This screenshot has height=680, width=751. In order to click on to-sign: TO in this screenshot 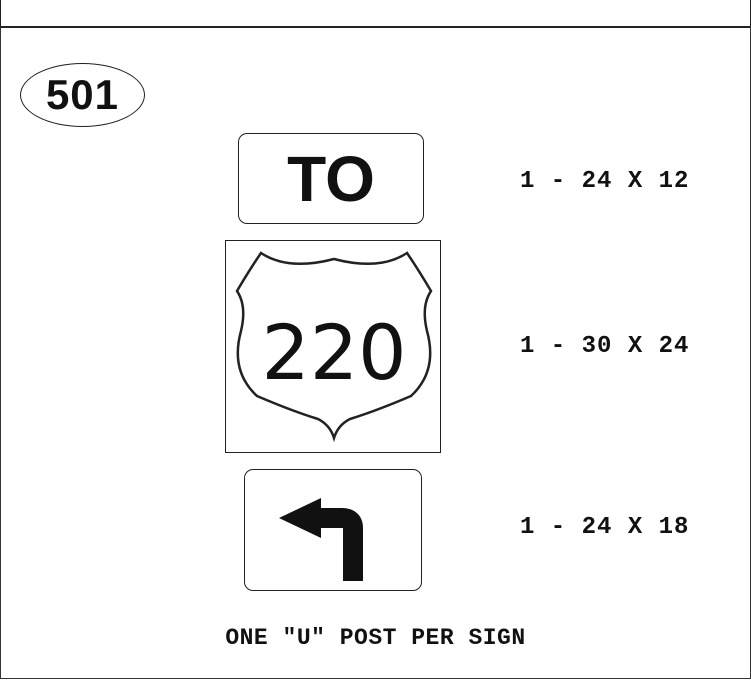, I will do `click(331, 178)`.